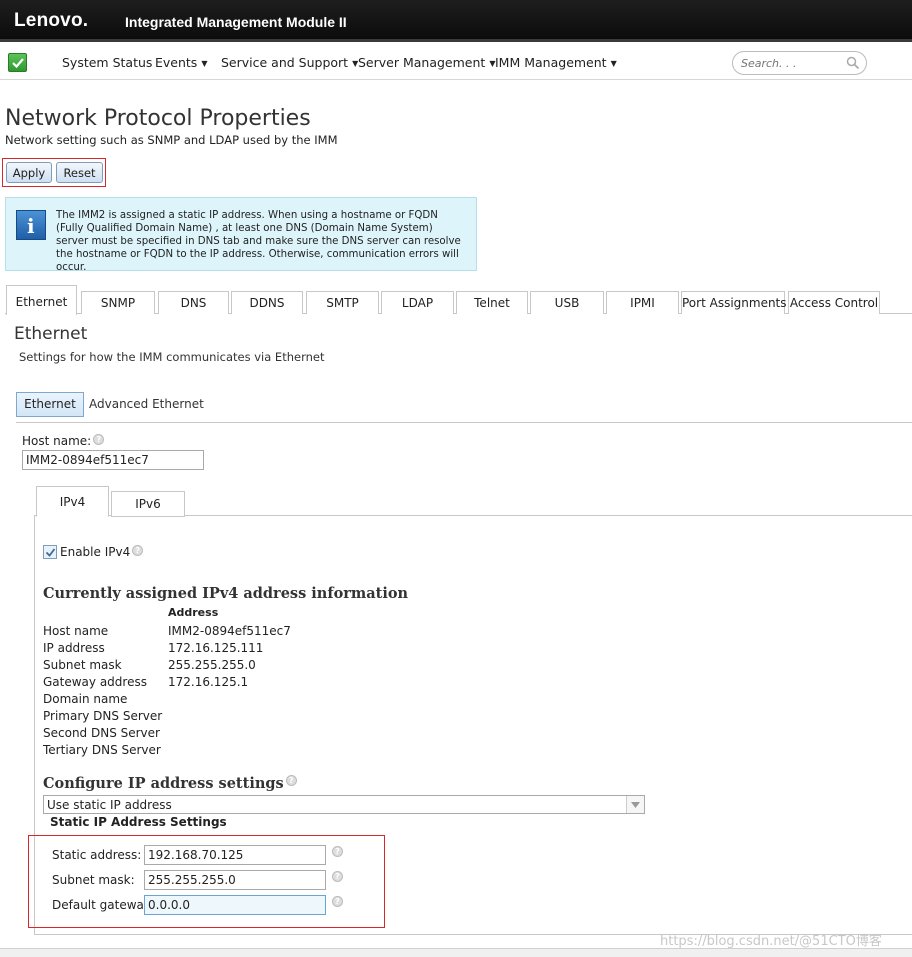  What do you see at coordinates (103, 905) in the screenshot?
I see `default-gateway-label: Default gateway:` at bounding box center [103, 905].